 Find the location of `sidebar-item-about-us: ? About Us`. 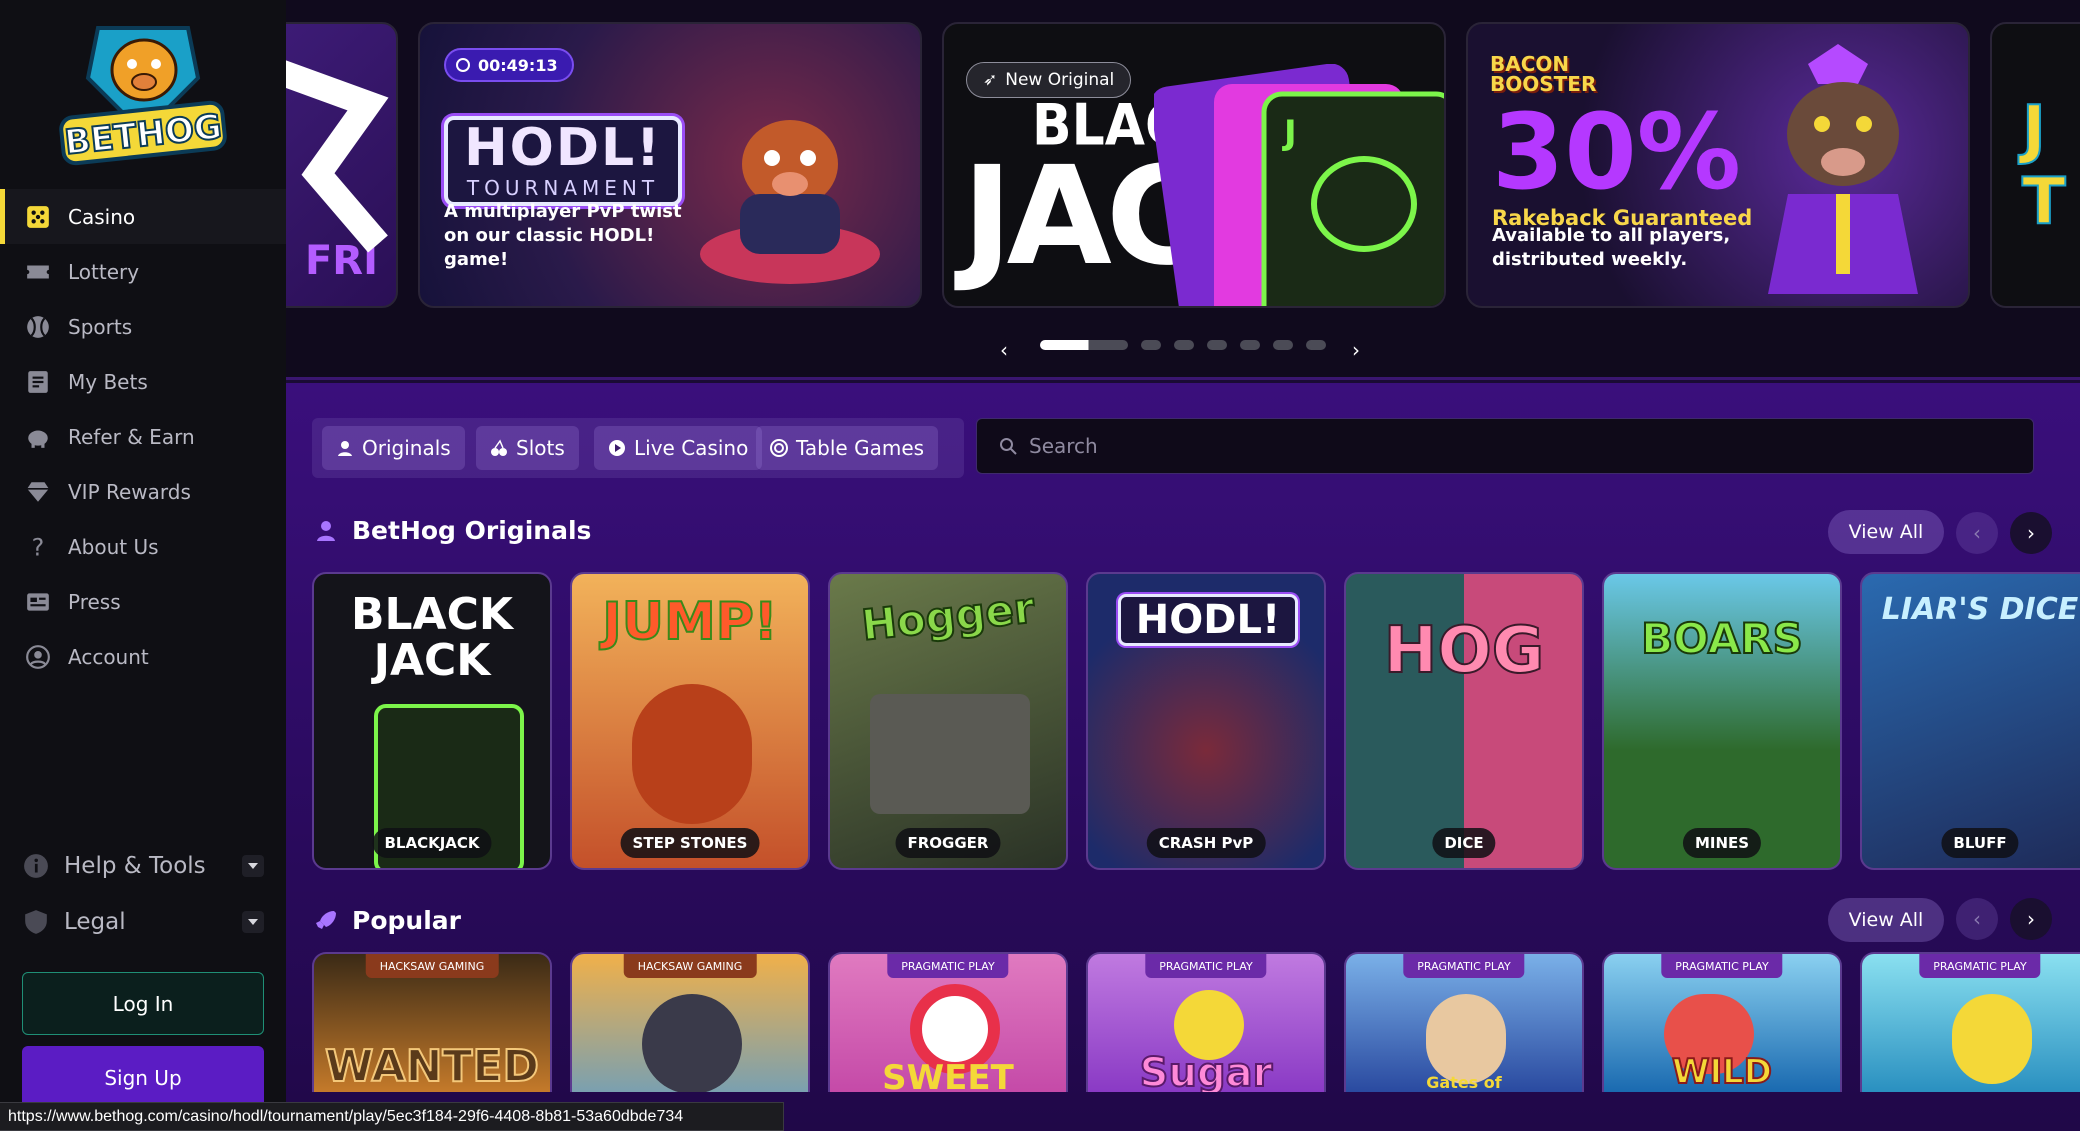

sidebar-item-about-us: ? About Us is located at coordinates (143, 546).